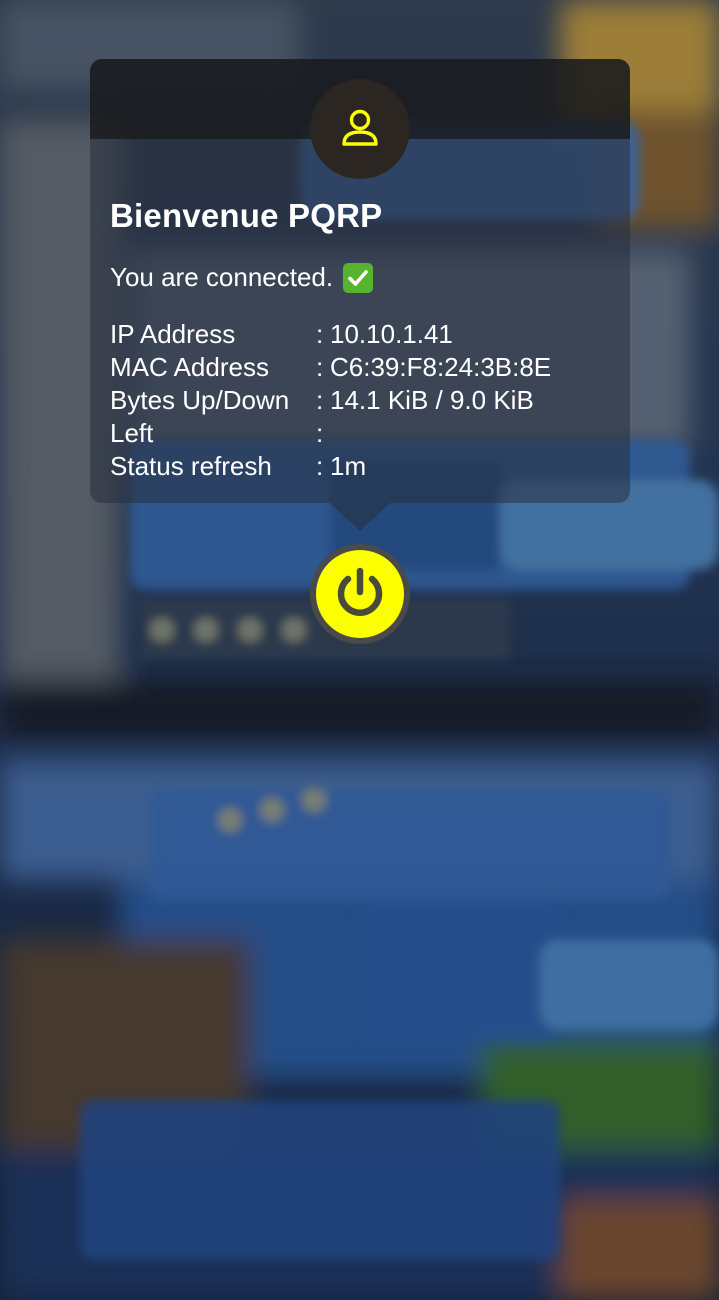  I want to click on ip-address-row: IP Address : 10.10.1.41, so click(330, 334).